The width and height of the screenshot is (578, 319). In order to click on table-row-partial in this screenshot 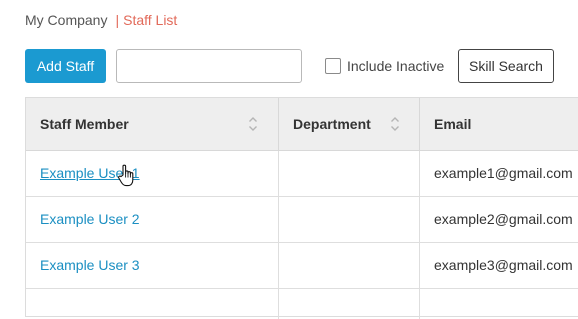, I will do `click(302, 304)`.